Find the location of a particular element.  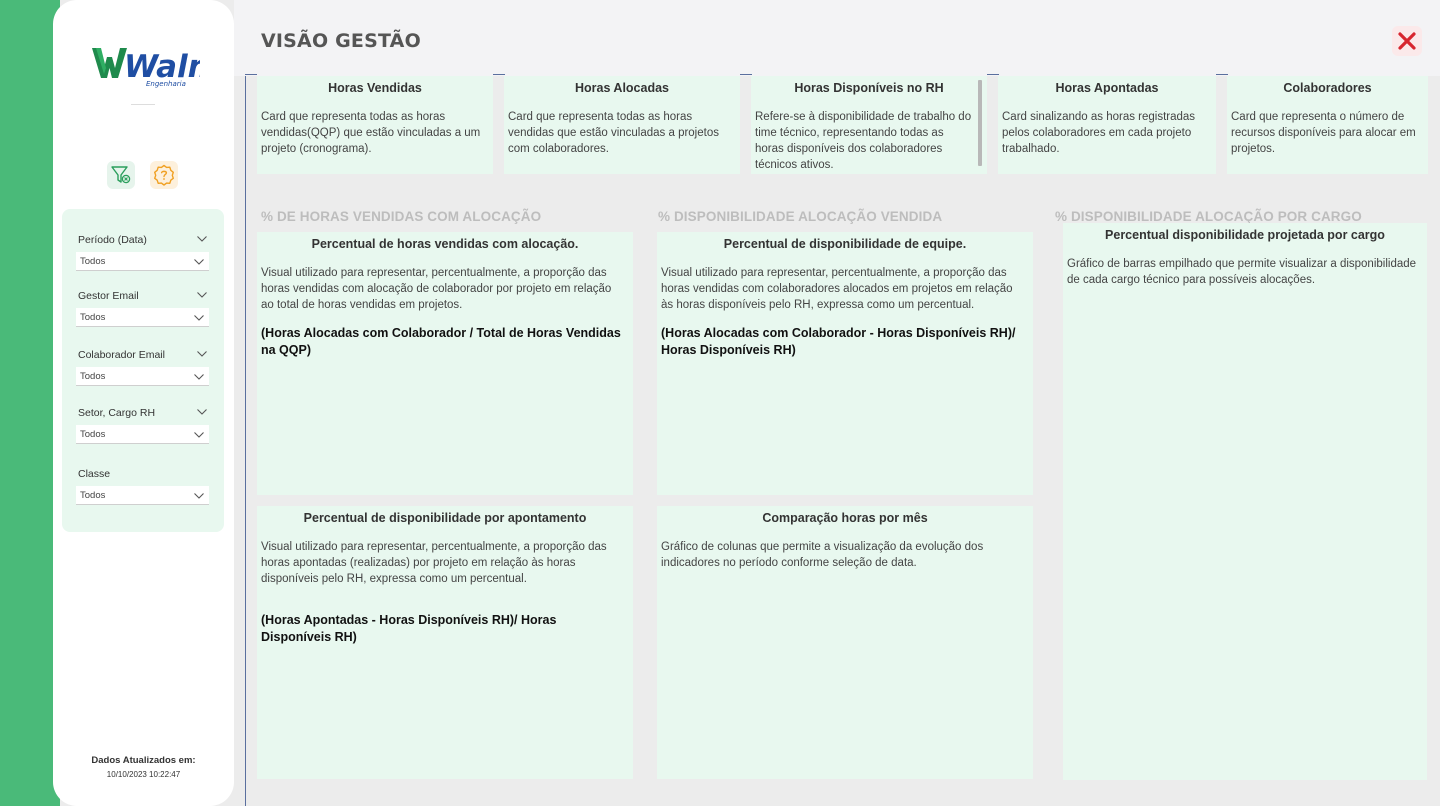

logo-divider is located at coordinates (143, 104).